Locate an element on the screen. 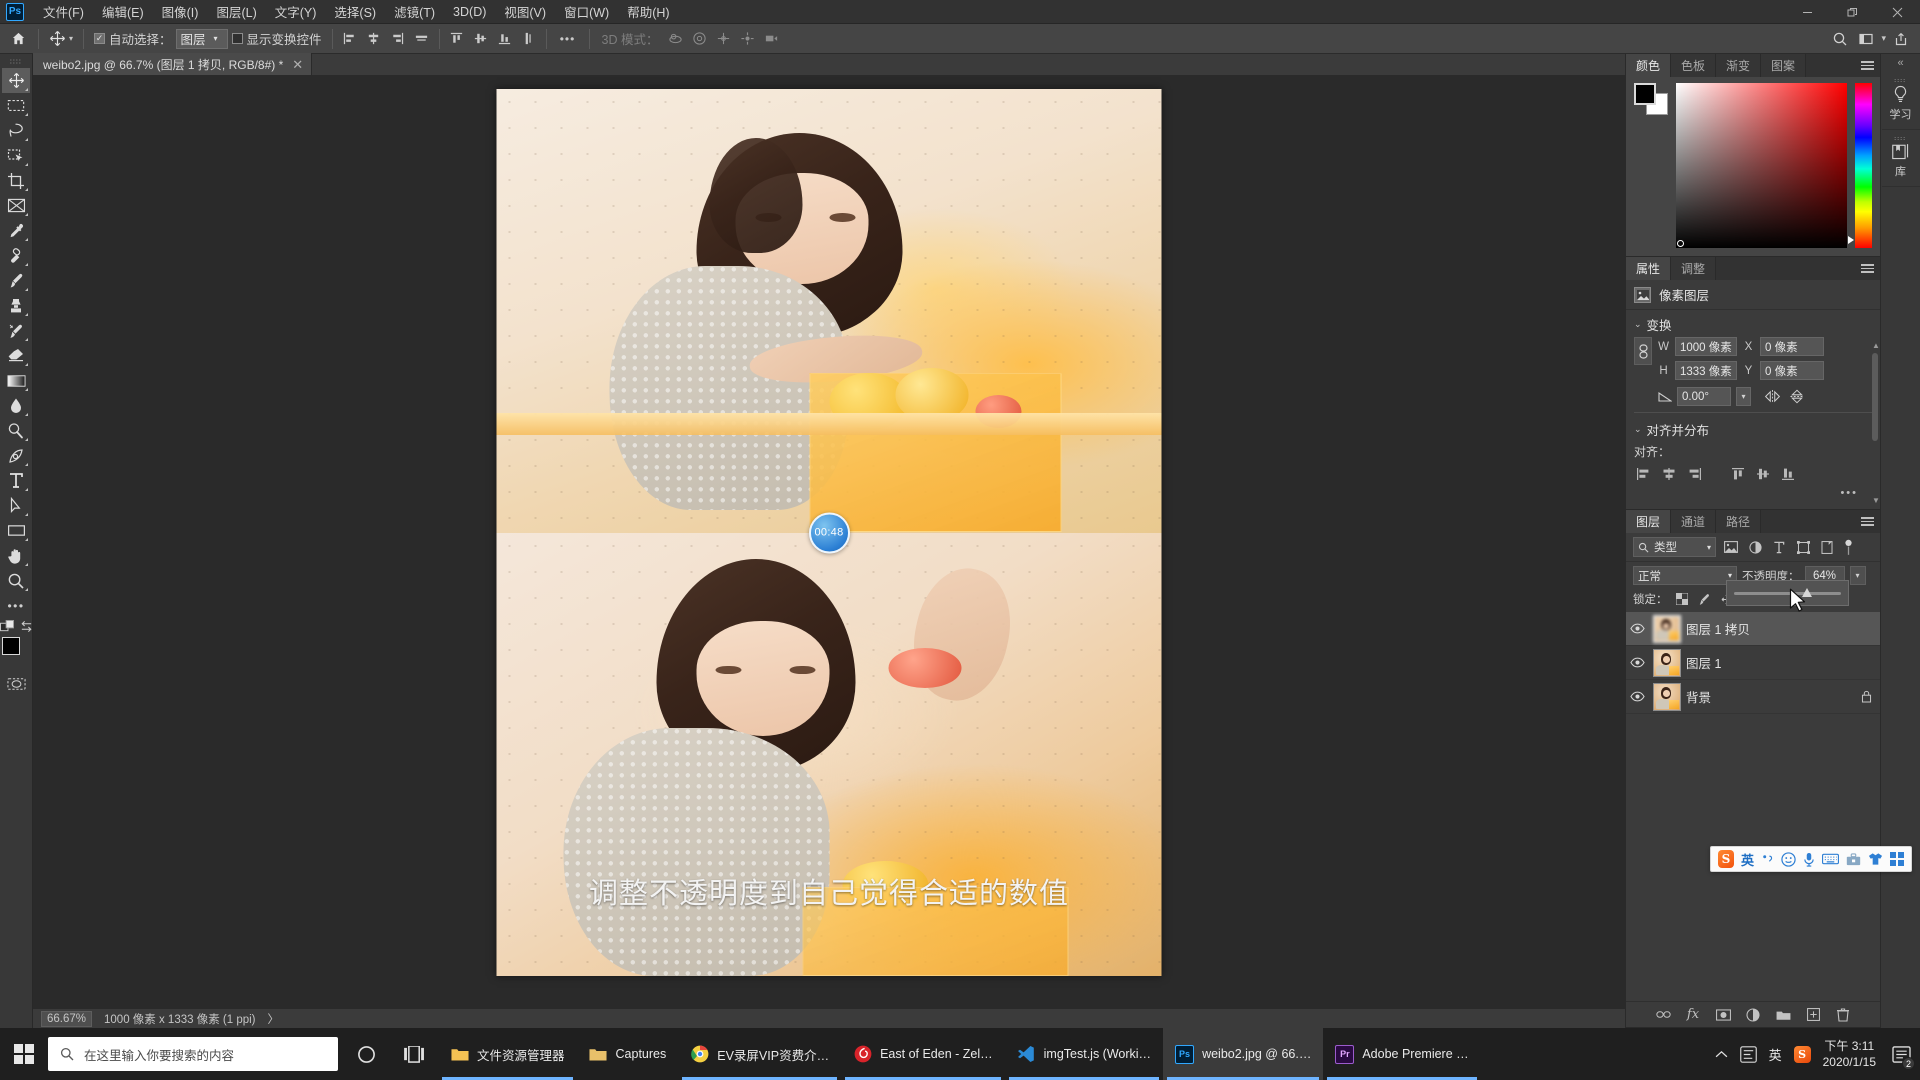 This screenshot has height=1080, width=1920. rotate-3d-icon is located at coordinates (676, 39).